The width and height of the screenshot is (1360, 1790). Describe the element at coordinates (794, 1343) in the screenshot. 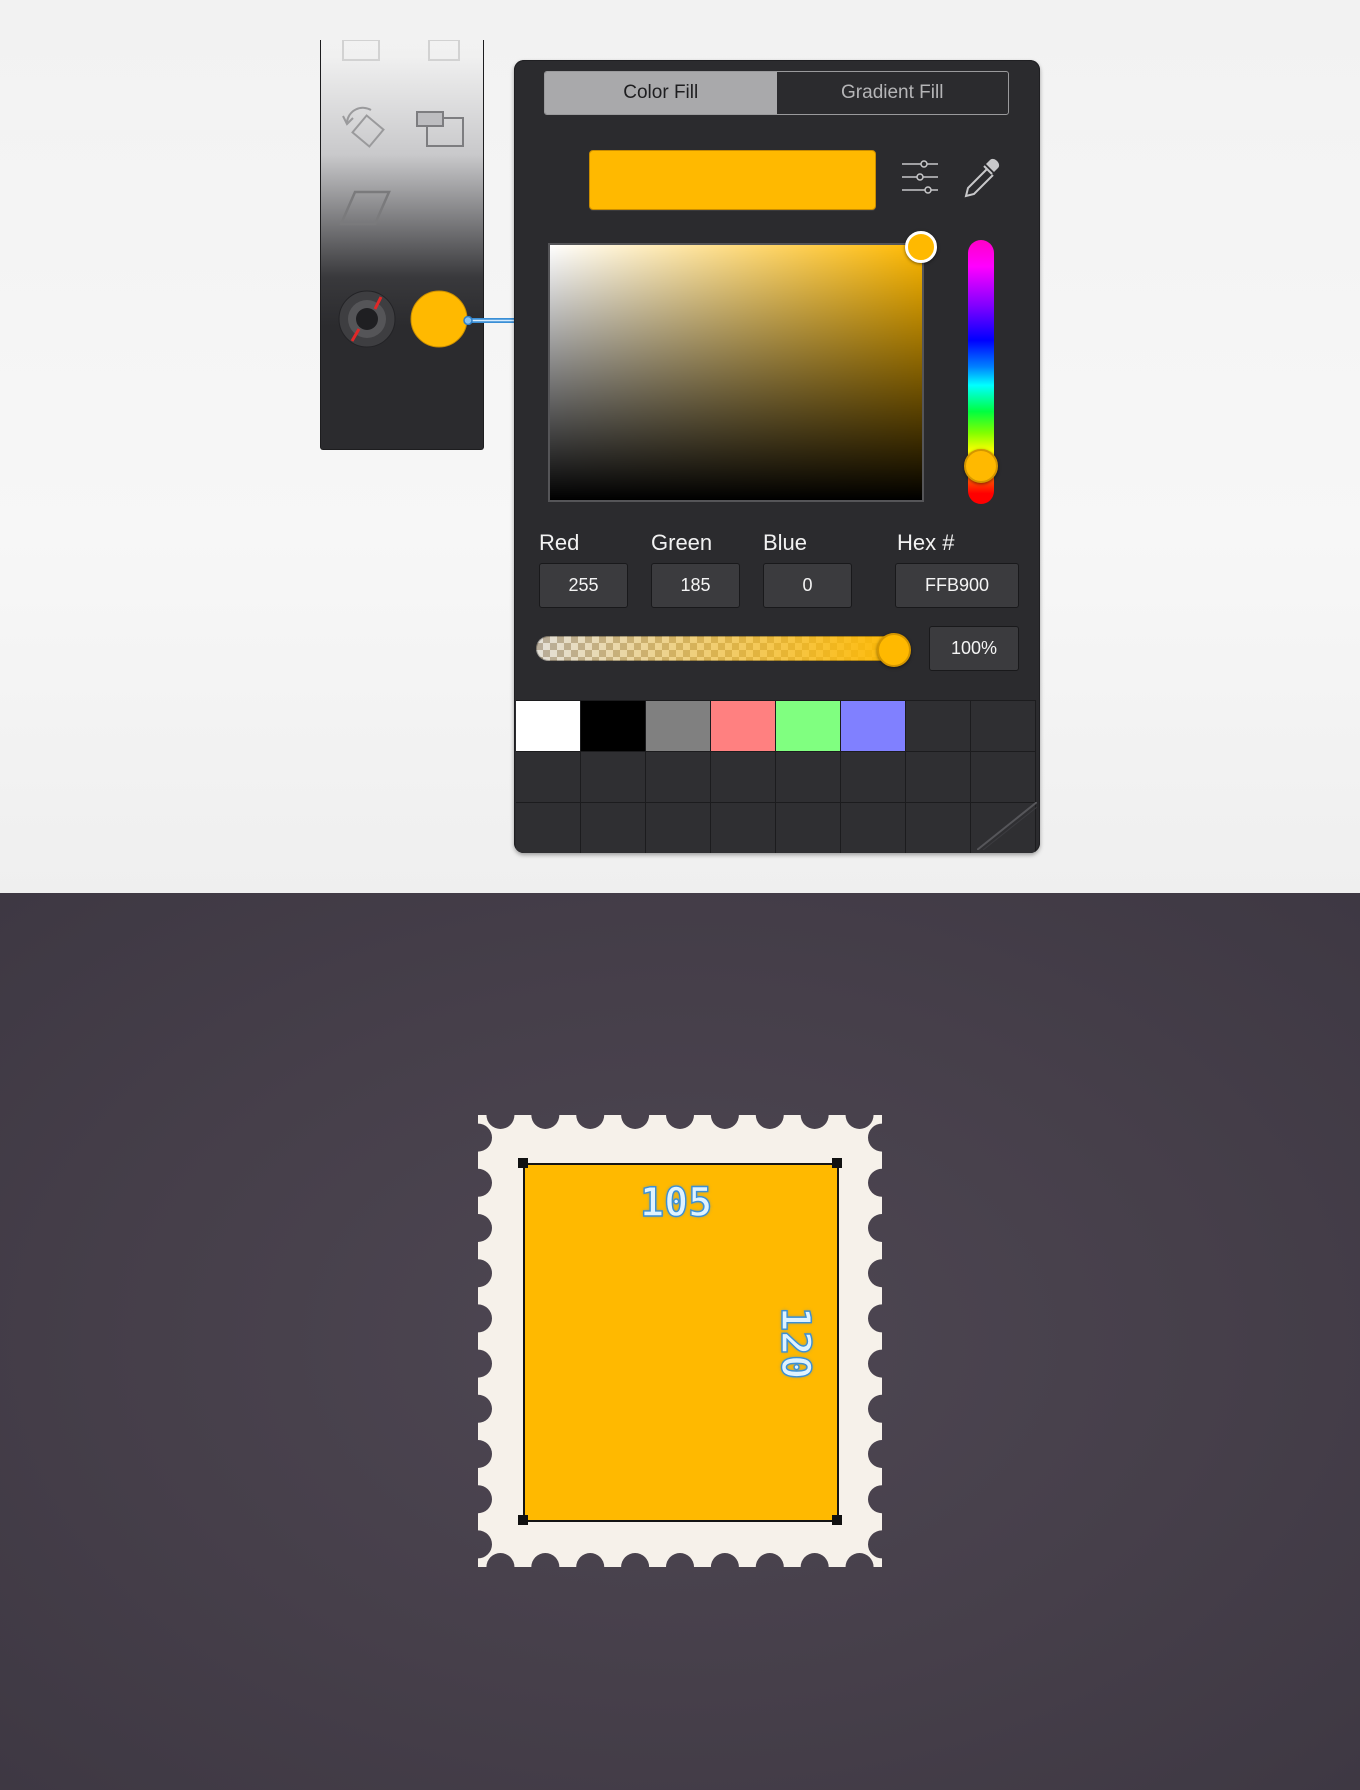

I see `height-dimension-label: 120` at that location.